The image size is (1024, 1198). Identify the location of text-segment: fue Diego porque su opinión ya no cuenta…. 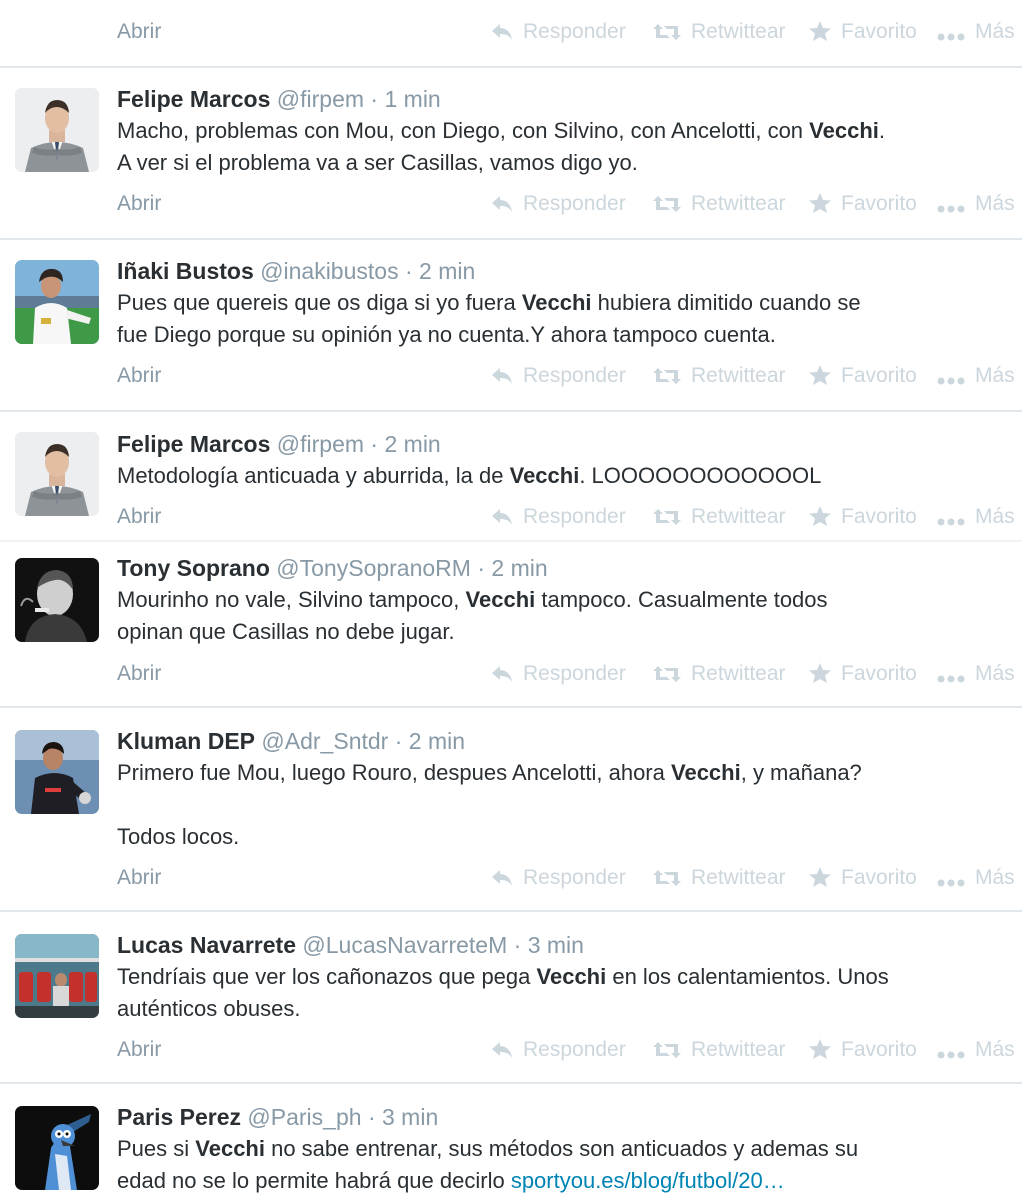
(446, 334).